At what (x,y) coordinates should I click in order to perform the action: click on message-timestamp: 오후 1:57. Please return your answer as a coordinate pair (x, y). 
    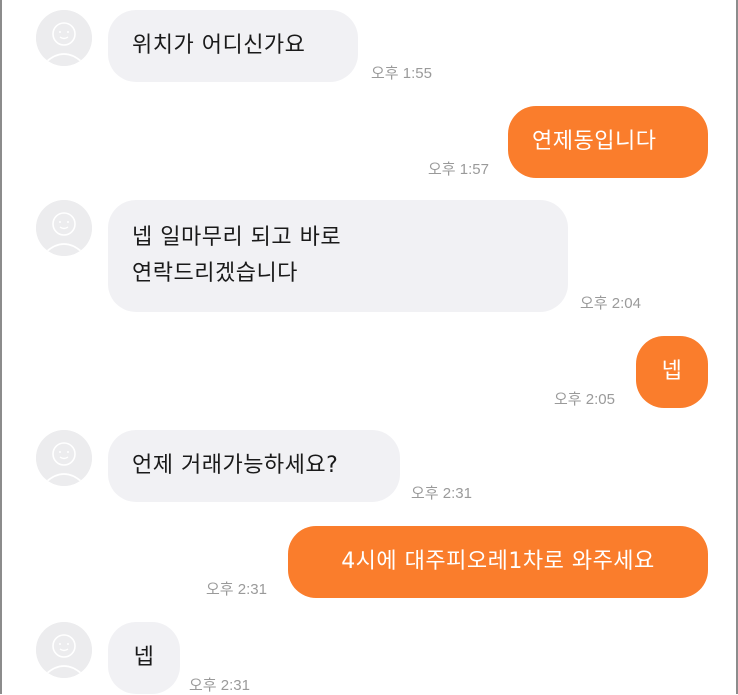
    Looking at the image, I should click on (458, 169).